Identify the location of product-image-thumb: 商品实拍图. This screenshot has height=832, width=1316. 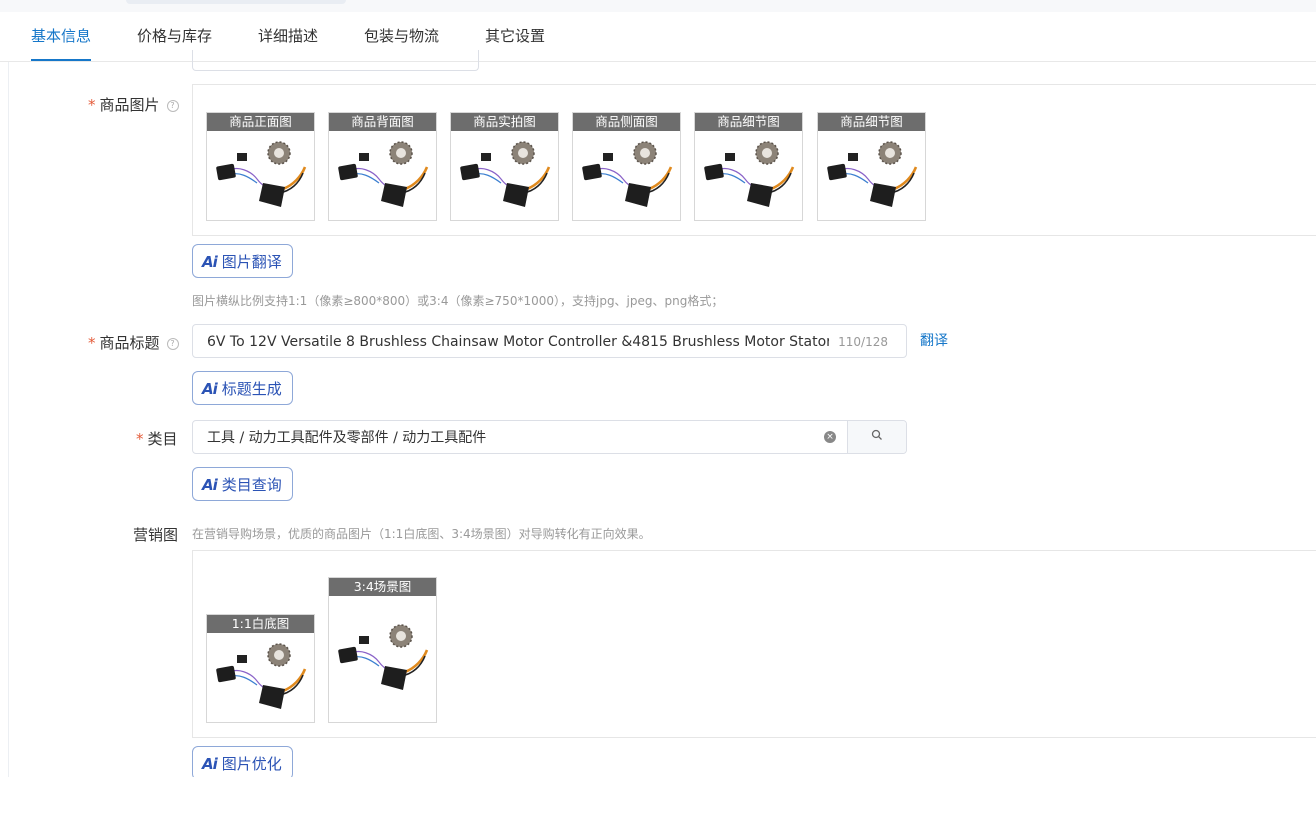
(504, 166).